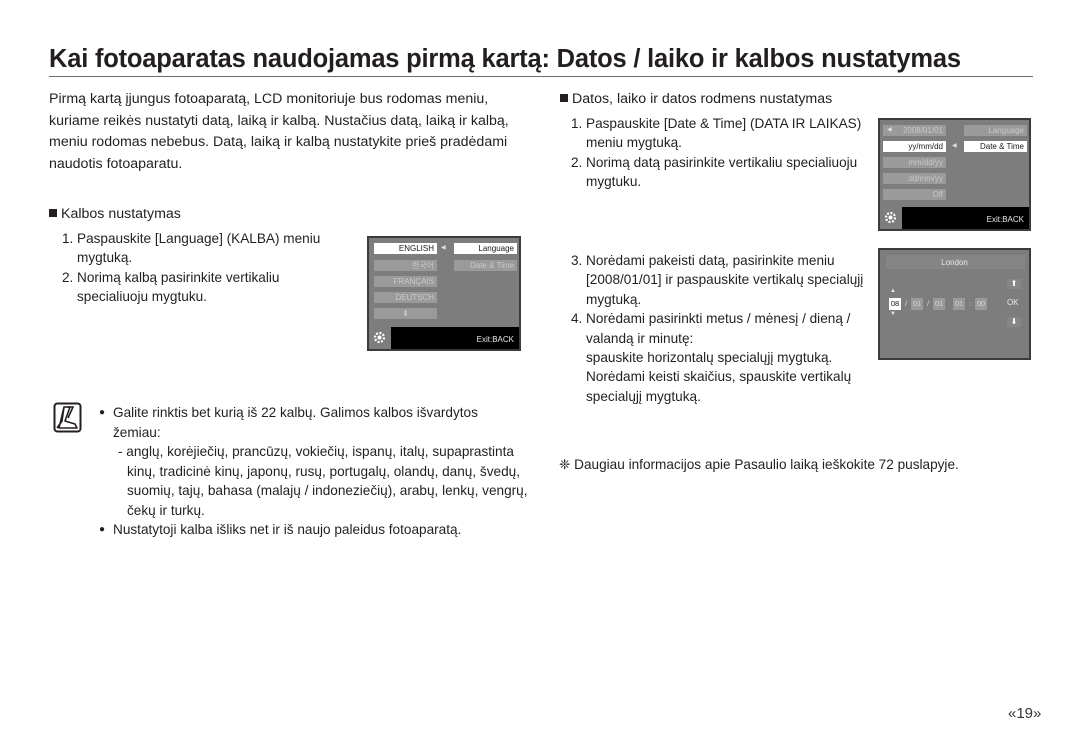  What do you see at coordinates (634, 143) in the screenshot?
I see `step-line: meniu mygtuką.` at bounding box center [634, 143].